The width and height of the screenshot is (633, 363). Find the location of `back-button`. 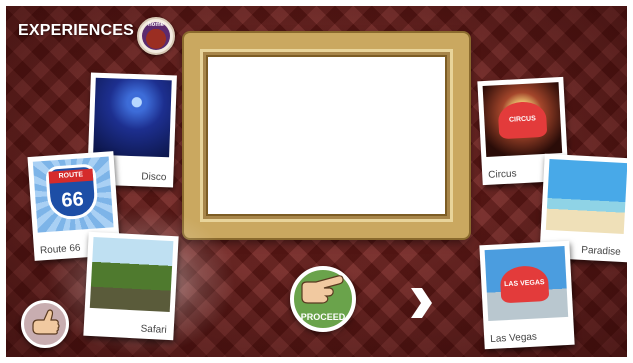

back-button is located at coordinates (45, 324).